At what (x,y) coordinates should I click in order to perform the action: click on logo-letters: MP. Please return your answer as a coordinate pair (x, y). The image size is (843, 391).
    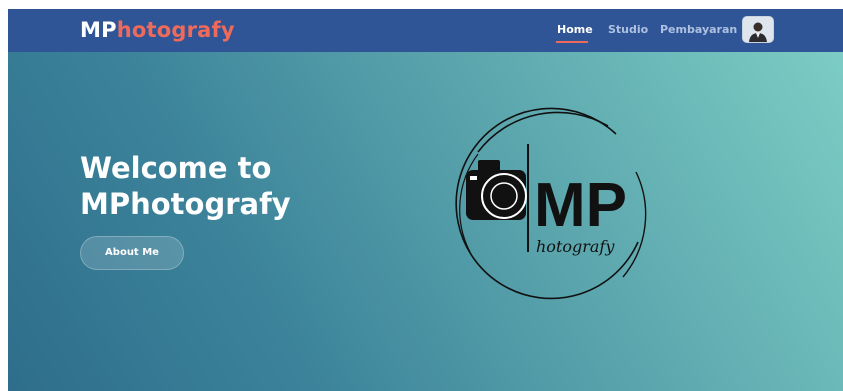
    Looking at the image, I should click on (580, 205).